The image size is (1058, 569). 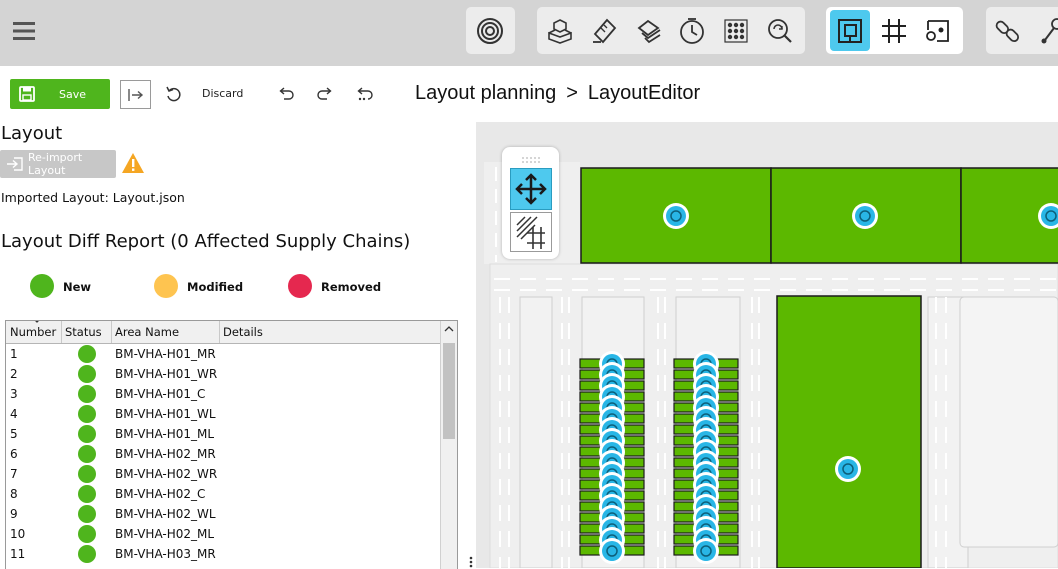 I want to click on grid-snap-tool-button, so click(x=531, y=232).